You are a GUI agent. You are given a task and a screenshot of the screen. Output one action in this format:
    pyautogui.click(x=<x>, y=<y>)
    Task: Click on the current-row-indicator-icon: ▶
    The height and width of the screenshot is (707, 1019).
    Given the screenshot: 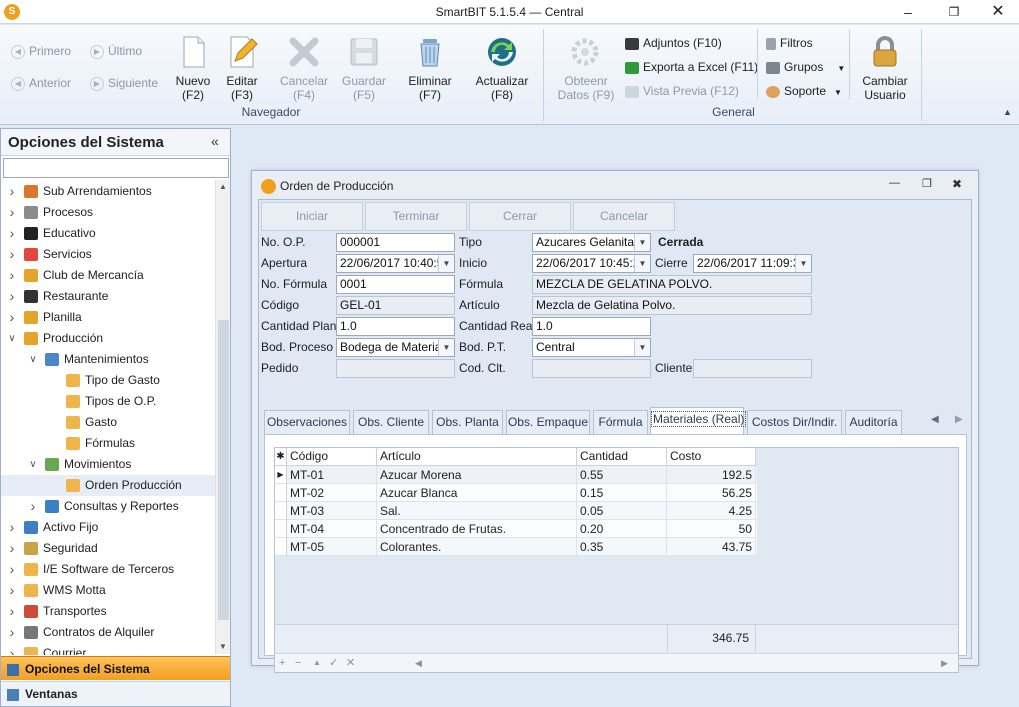 What is the action you would take?
    pyautogui.click(x=281, y=475)
    